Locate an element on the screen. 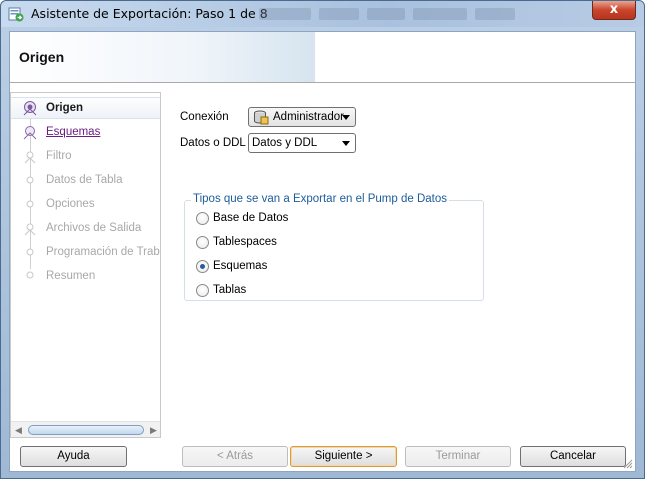 The height and width of the screenshot is (479, 645). scroll-right-icon: ▶ is located at coordinates (153, 430).